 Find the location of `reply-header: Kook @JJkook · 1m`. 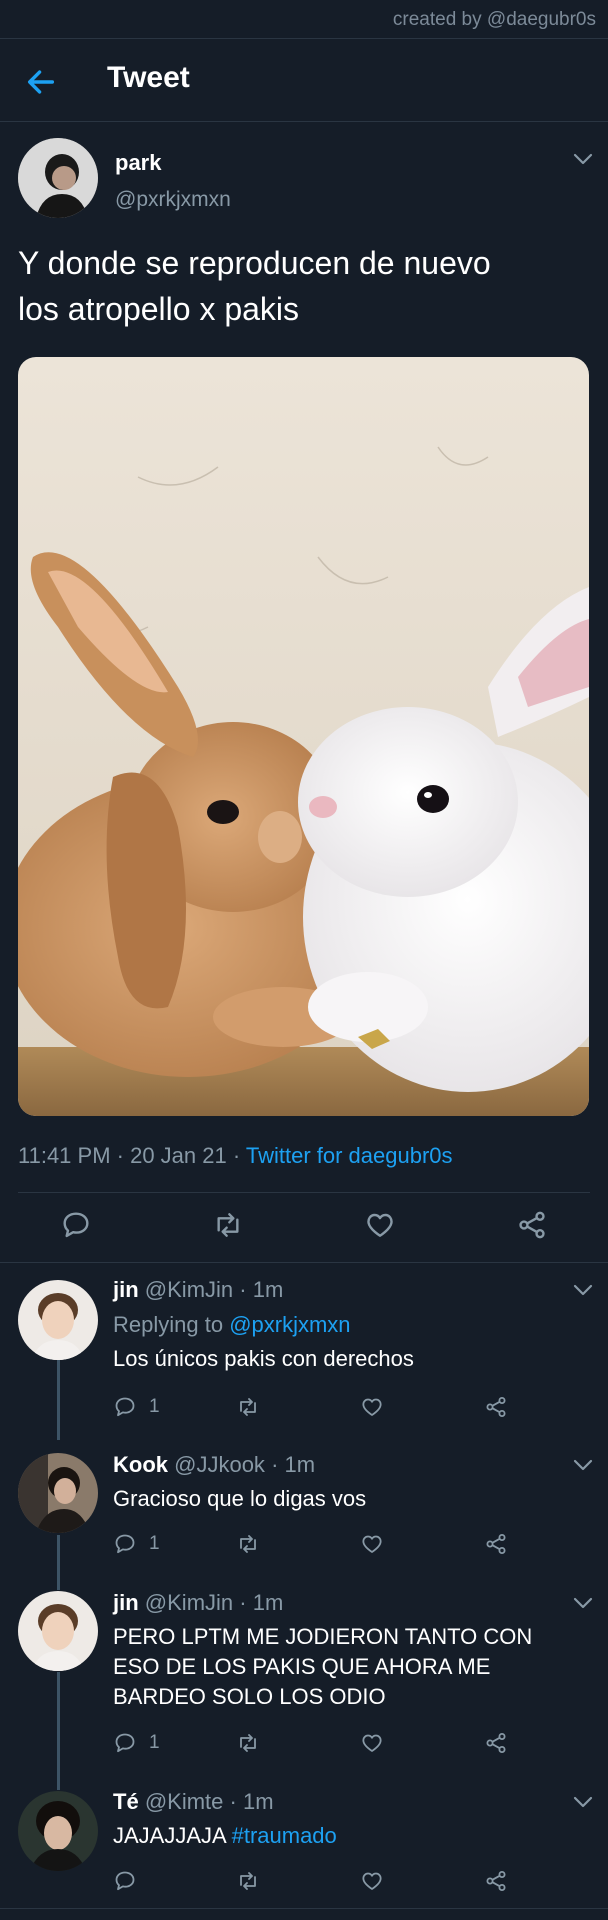

reply-header: Kook @JJkook · 1m is located at coordinates (214, 1465).